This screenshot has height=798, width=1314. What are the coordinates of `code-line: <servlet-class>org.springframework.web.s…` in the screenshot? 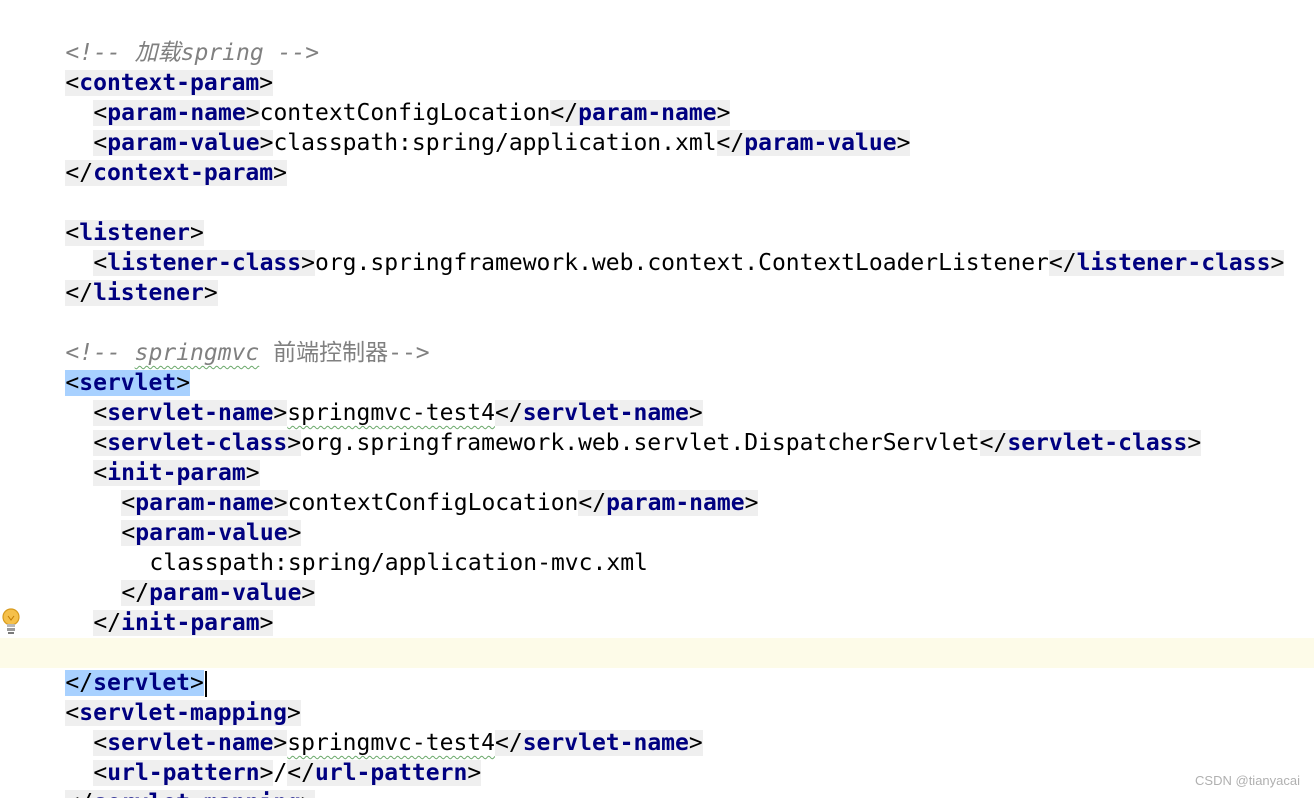 It's located at (606, 427).